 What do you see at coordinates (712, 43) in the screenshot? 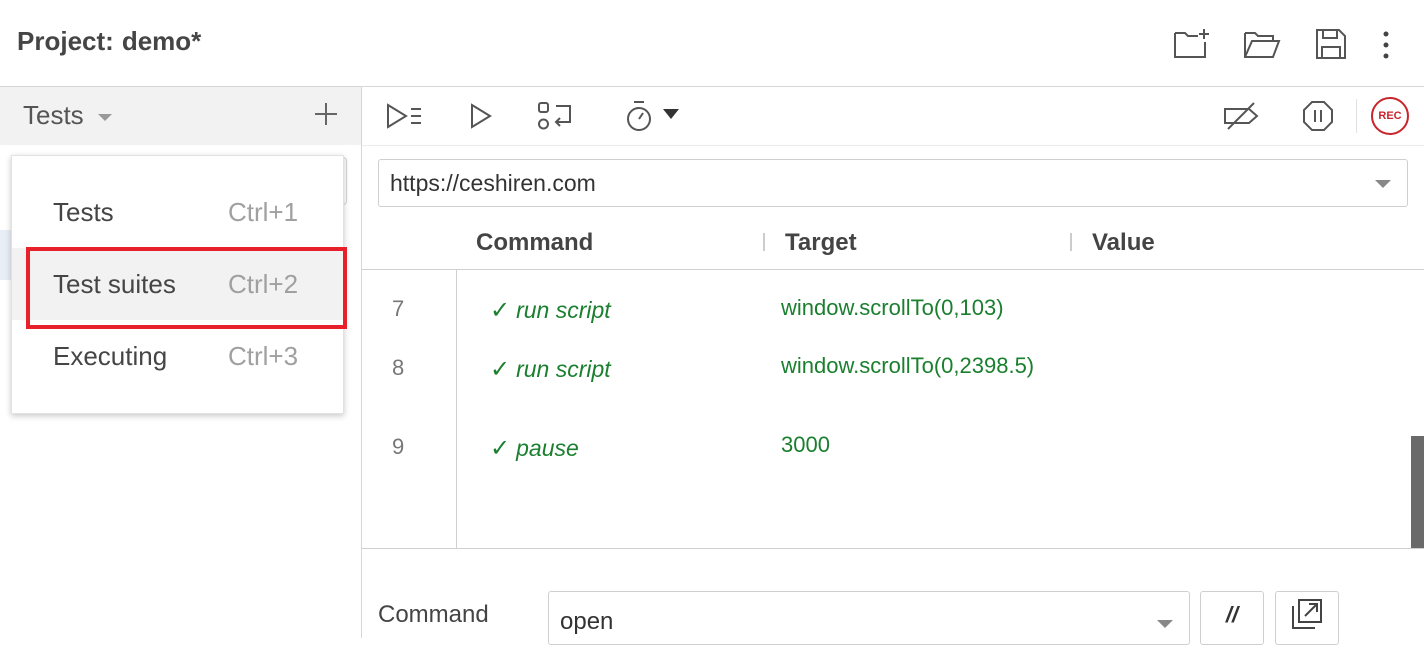
I see `app-header: Project: demo*` at bounding box center [712, 43].